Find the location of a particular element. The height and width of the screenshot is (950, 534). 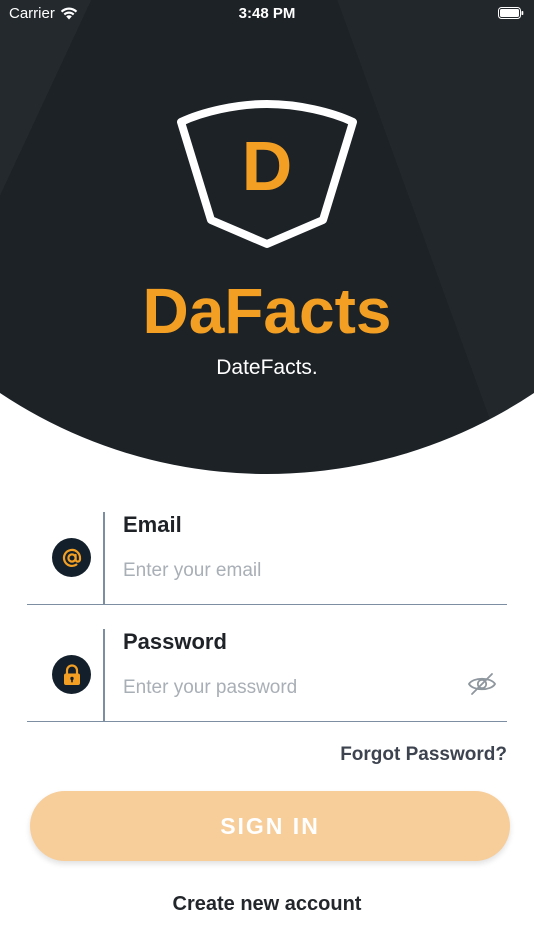

create-account-link: Create new account is located at coordinates (267, 904).